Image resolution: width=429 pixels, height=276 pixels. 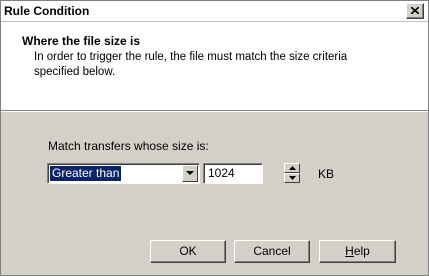 I want to click on size-value: 1024, so click(x=221, y=173).